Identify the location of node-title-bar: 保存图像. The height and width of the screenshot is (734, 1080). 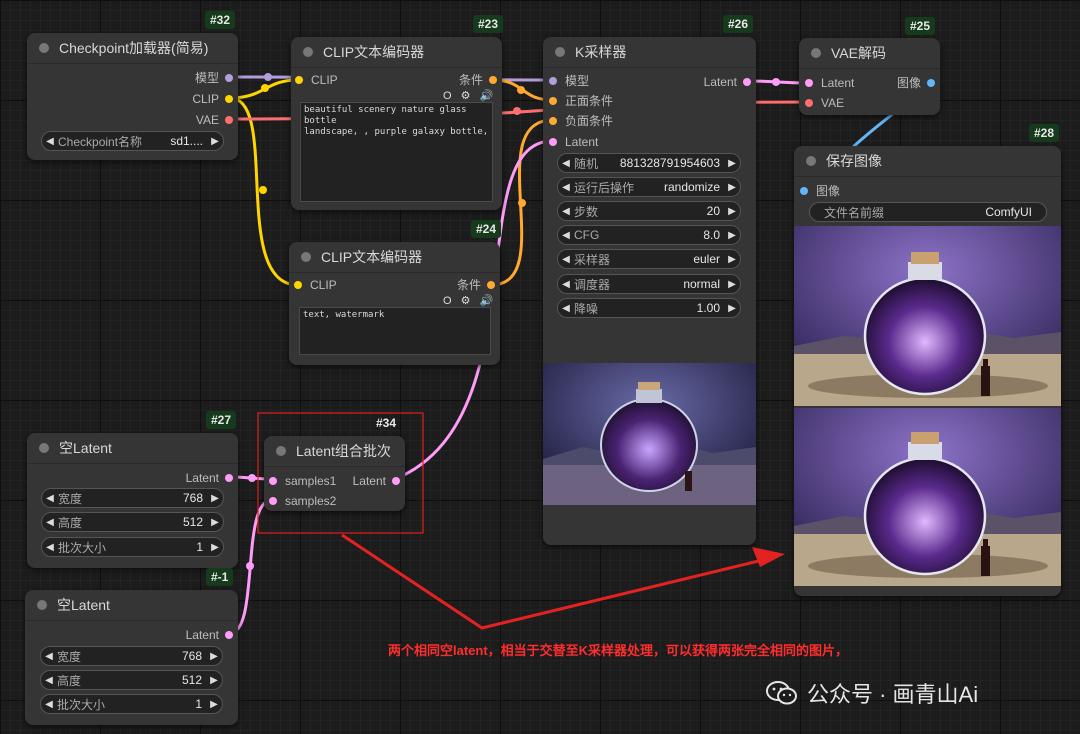
(927, 161).